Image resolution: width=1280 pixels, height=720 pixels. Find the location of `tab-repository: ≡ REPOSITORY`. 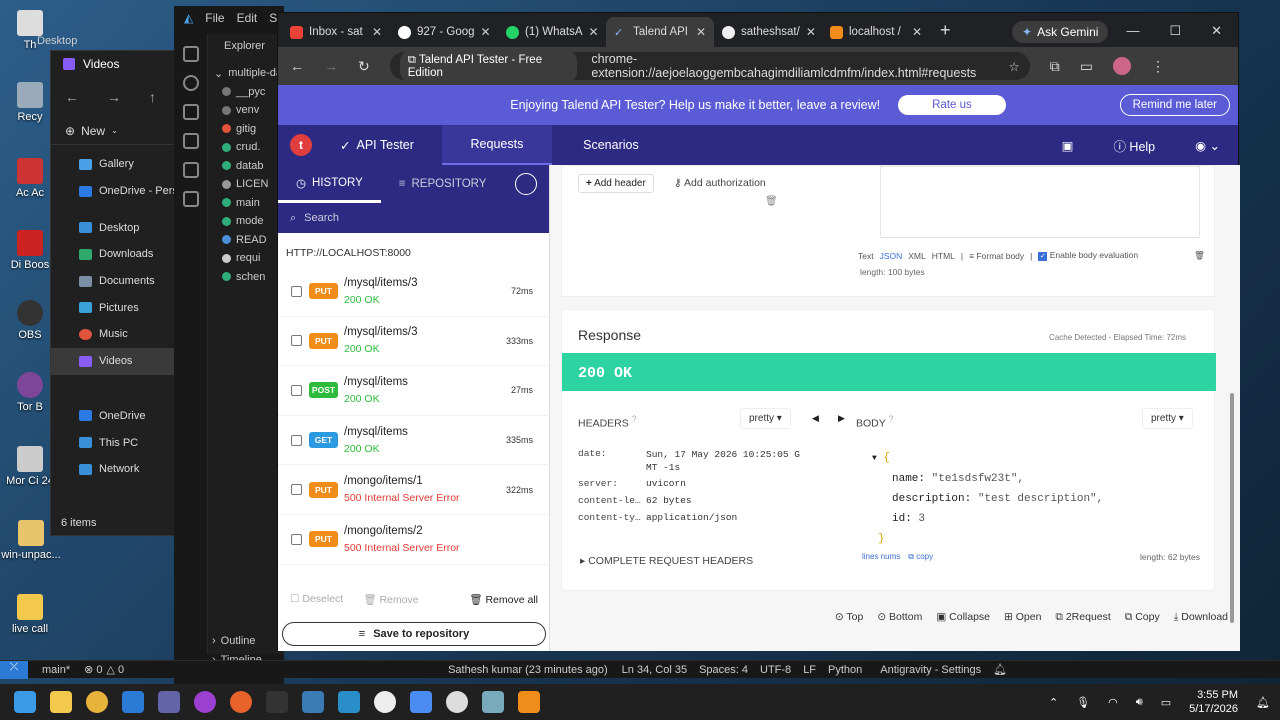

tab-repository: ≡ REPOSITORY is located at coordinates (443, 184).